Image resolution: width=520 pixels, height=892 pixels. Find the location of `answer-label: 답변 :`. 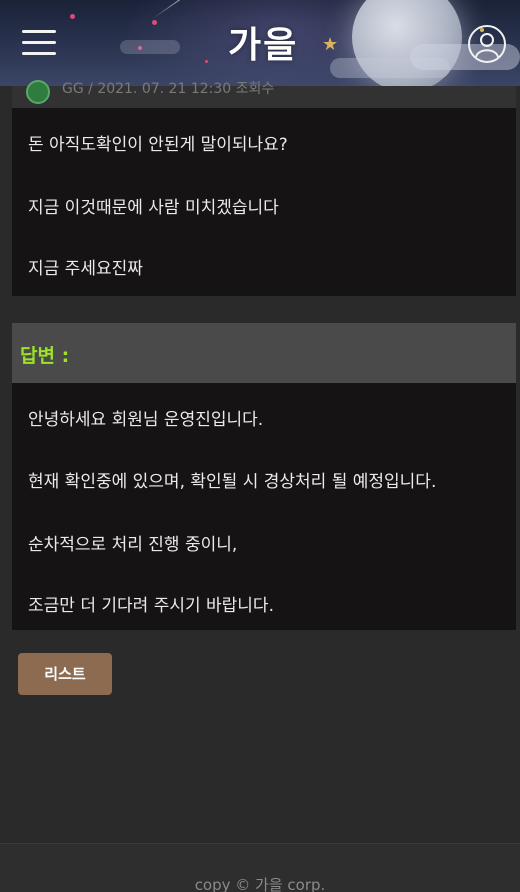

answer-label: 답변 : is located at coordinates (45, 356).